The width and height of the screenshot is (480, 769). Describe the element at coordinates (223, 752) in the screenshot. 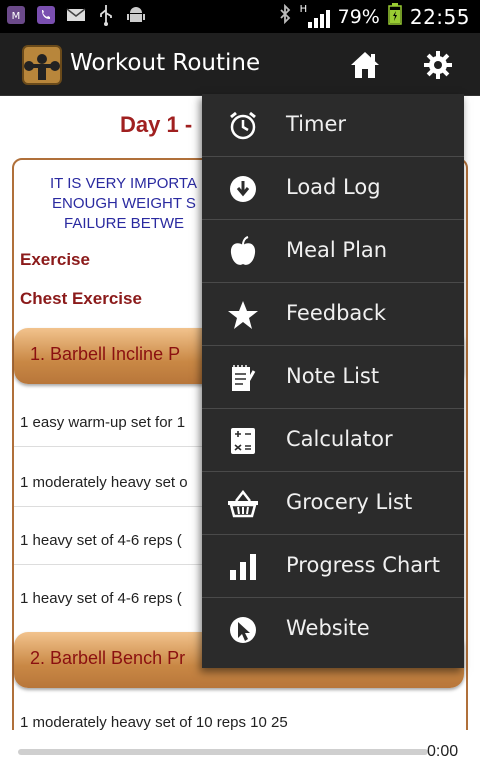

I see `seek-bar` at that location.